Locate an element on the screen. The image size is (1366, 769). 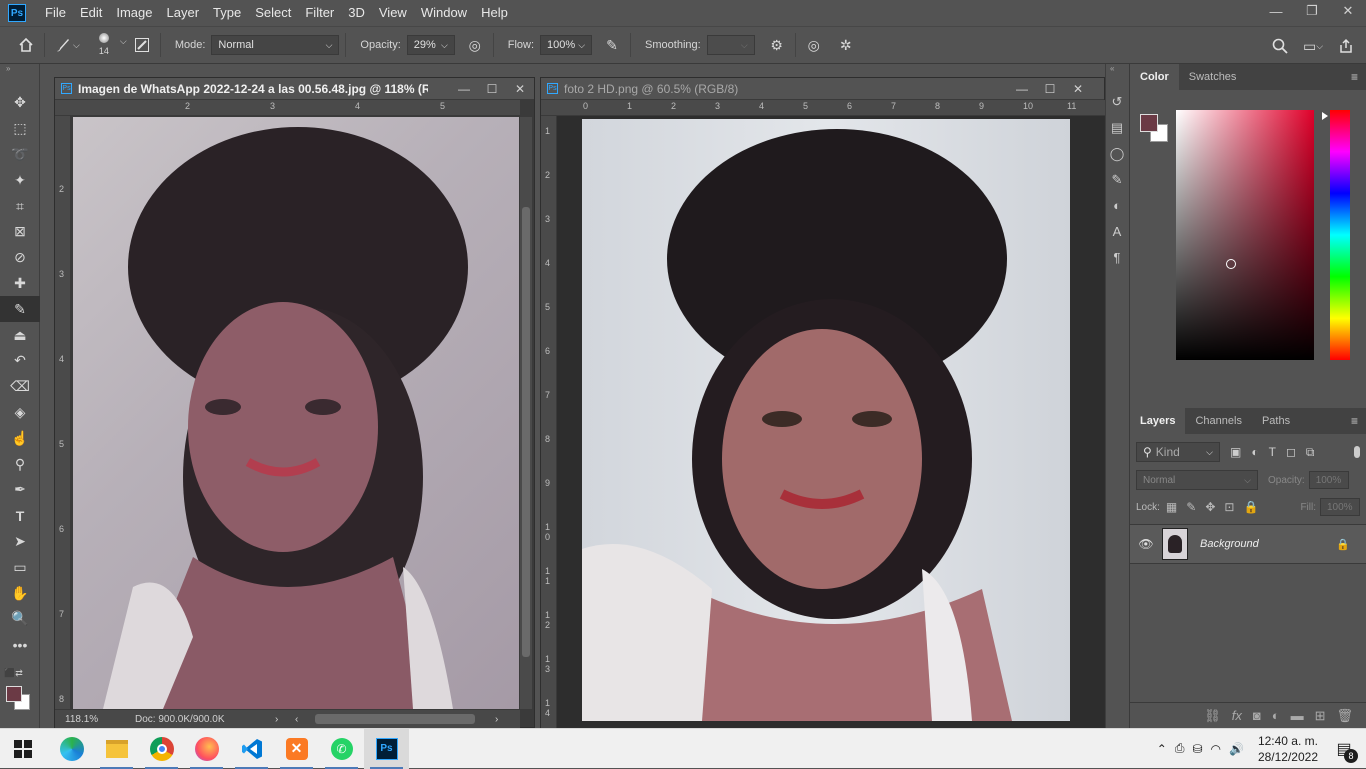
search-icon is located at coordinates (1280, 46).